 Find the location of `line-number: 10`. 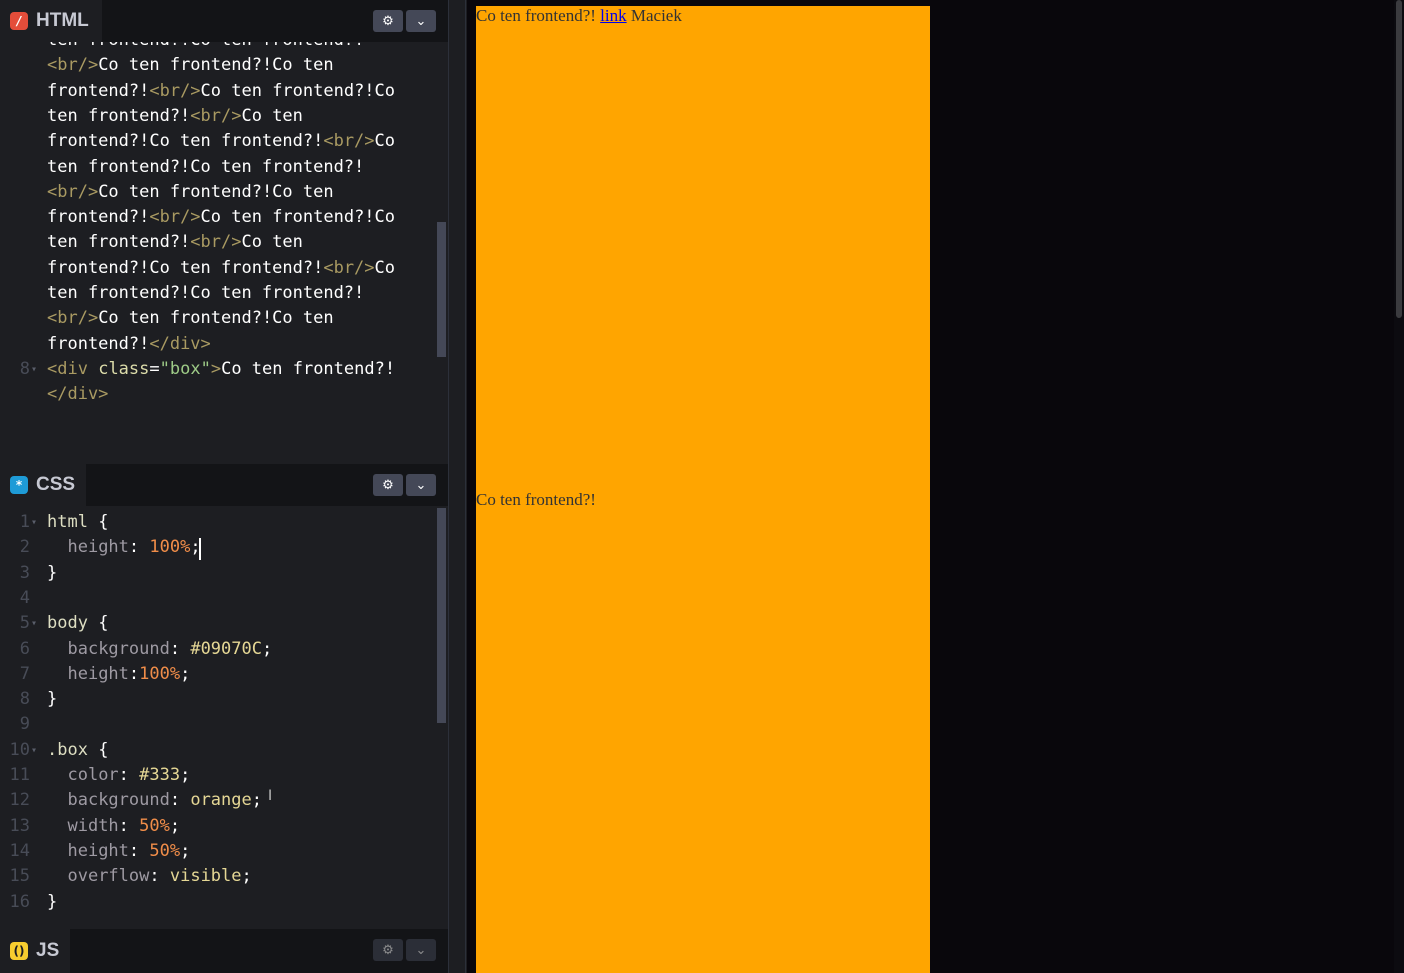

line-number: 10 is located at coordinates (19, 749).